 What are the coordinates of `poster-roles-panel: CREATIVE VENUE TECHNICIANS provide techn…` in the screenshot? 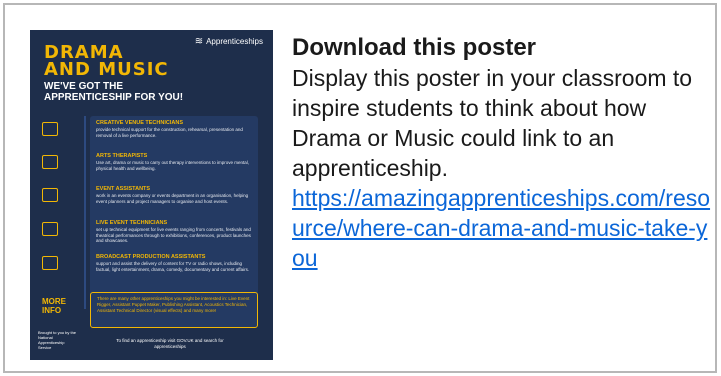 It's located at (171, 212).